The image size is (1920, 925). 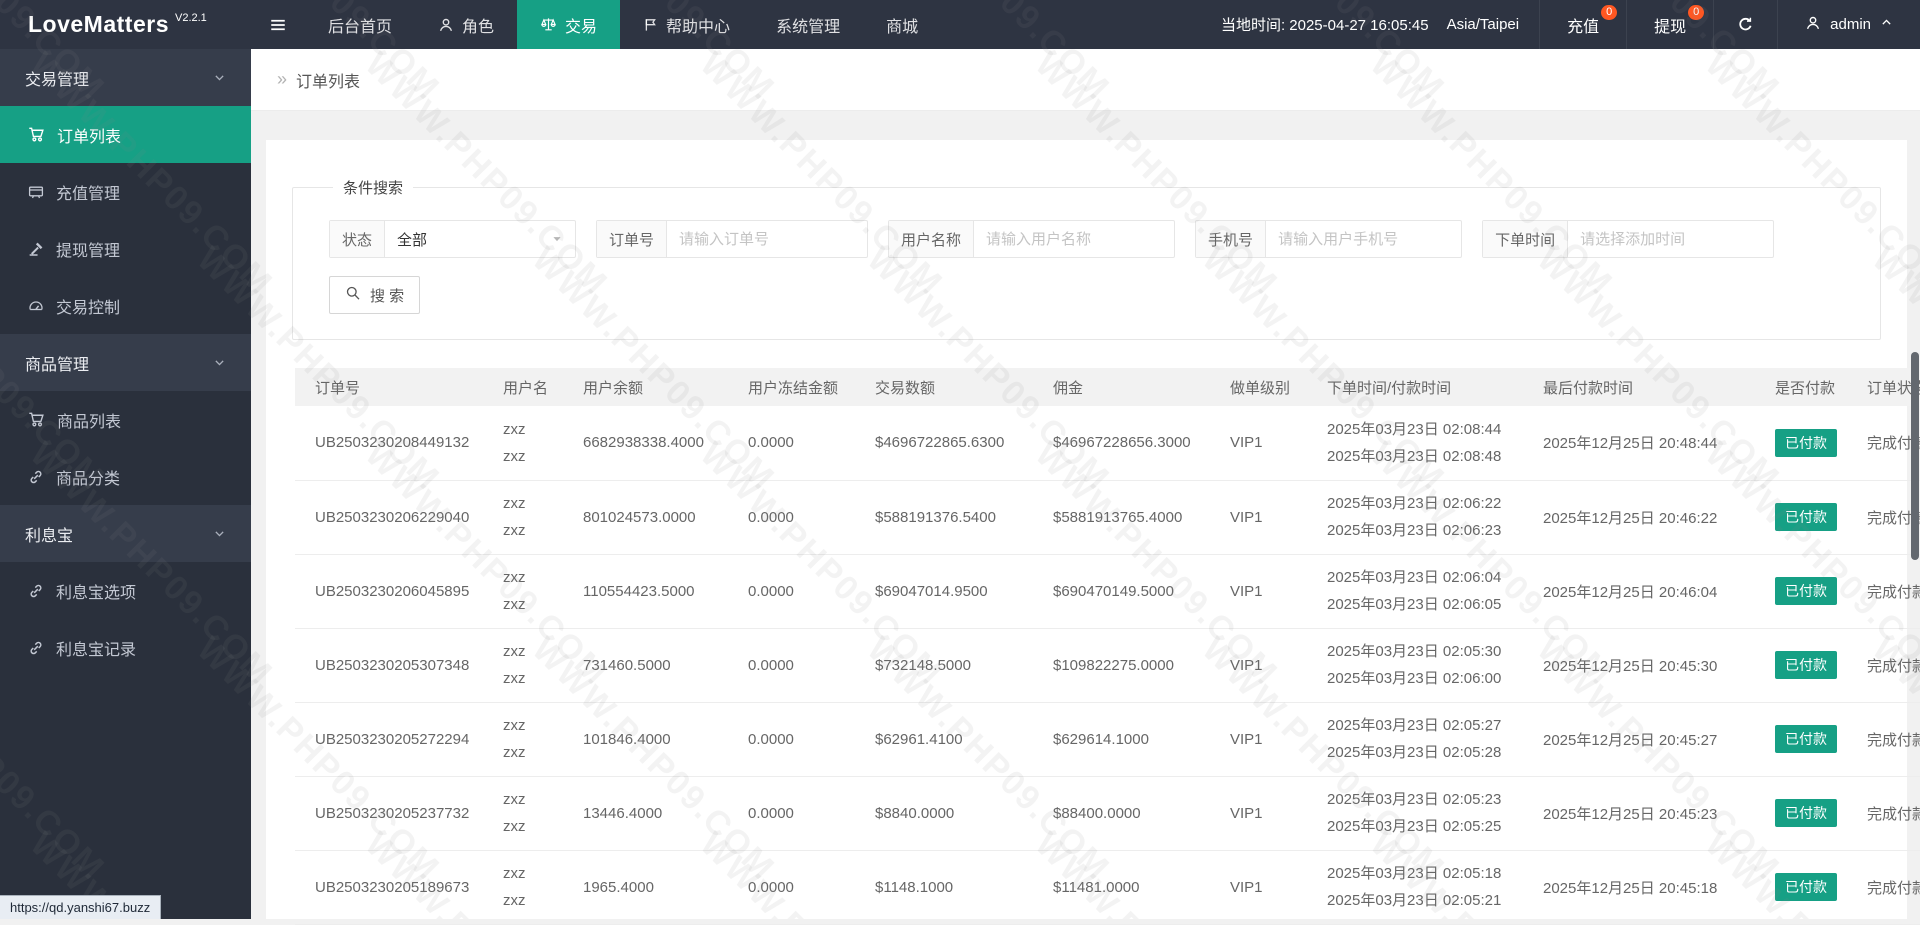 What do you see at coordinates (328, 82) in the screenshot?
I see `breadcrumb-current: 订单列表` at bounding box center [328, 82].